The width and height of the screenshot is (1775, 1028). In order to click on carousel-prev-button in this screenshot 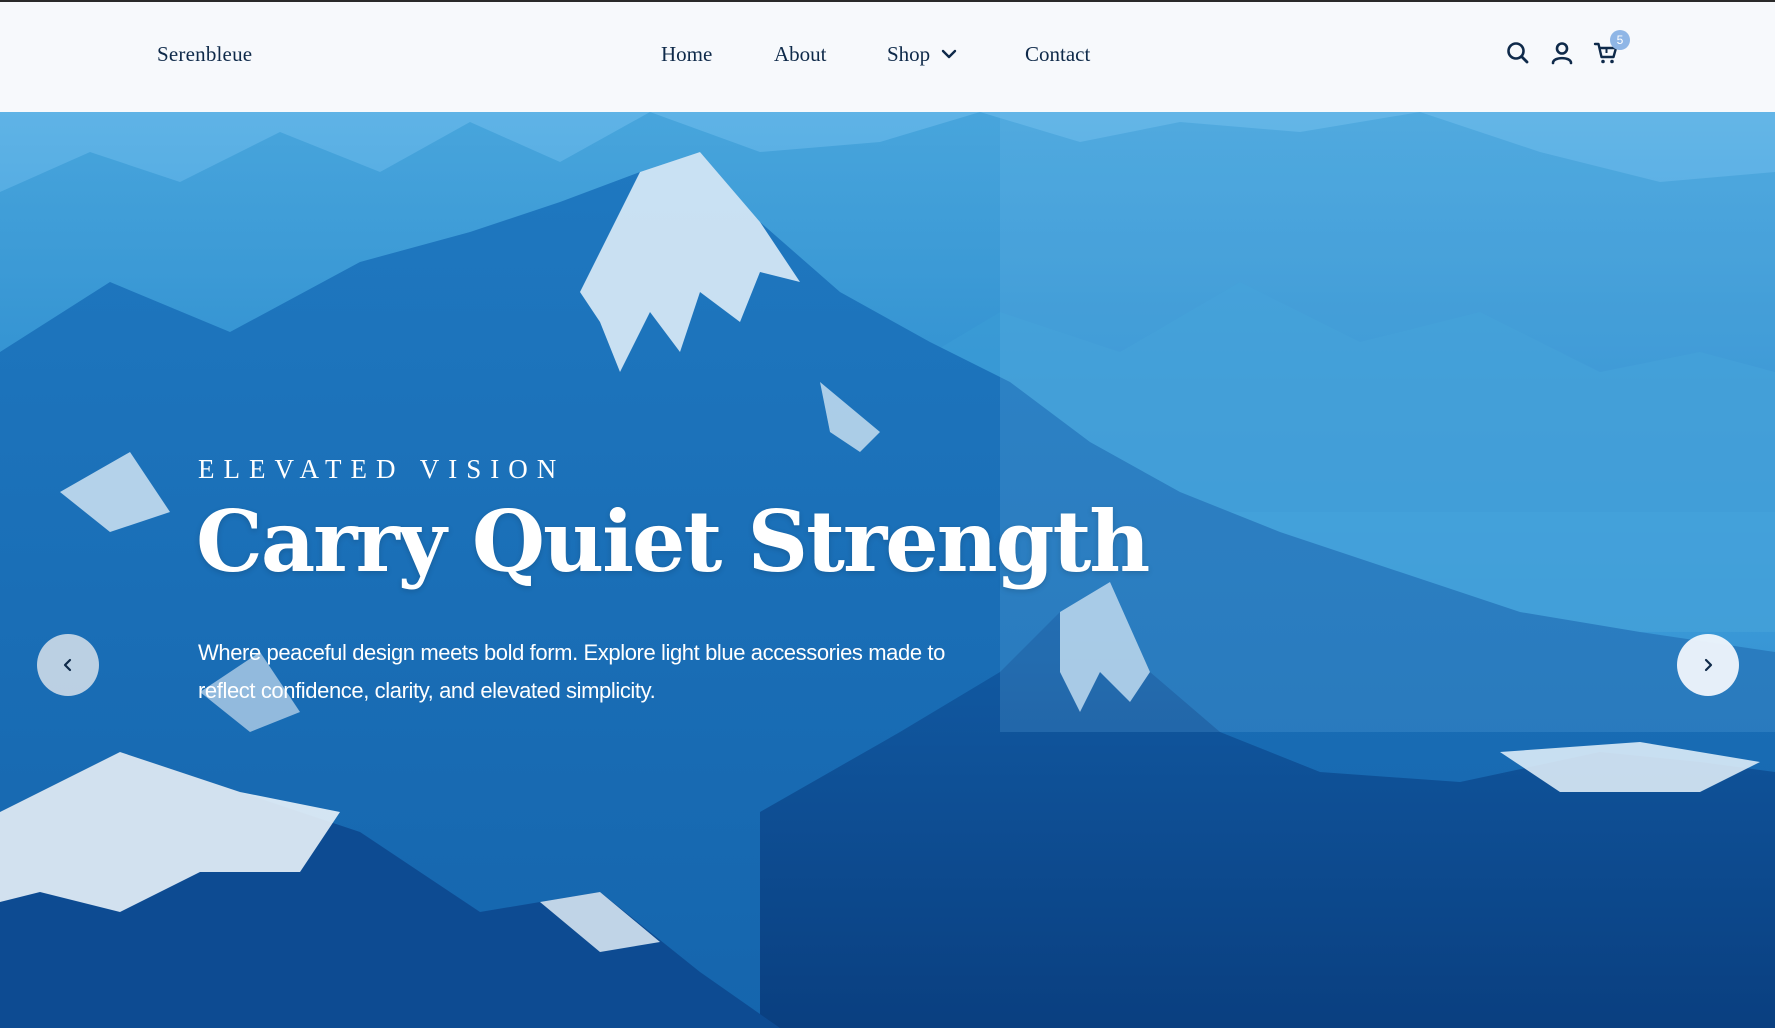, I will do `click(68, 665)`.